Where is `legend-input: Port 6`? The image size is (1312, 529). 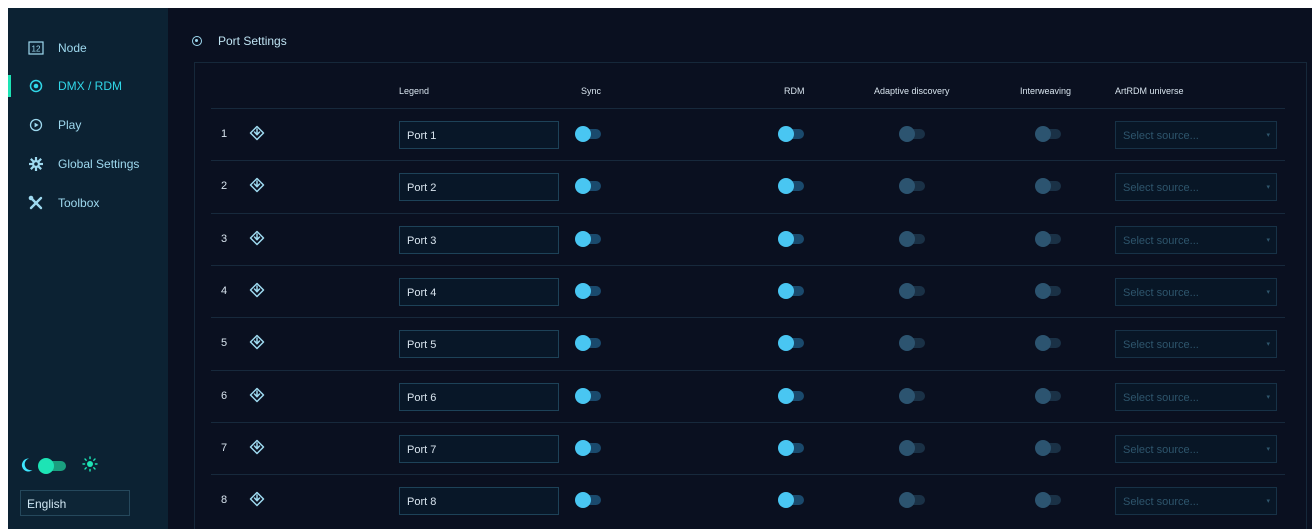 legend-input: Port 6 is located at coordinates (479, 396).